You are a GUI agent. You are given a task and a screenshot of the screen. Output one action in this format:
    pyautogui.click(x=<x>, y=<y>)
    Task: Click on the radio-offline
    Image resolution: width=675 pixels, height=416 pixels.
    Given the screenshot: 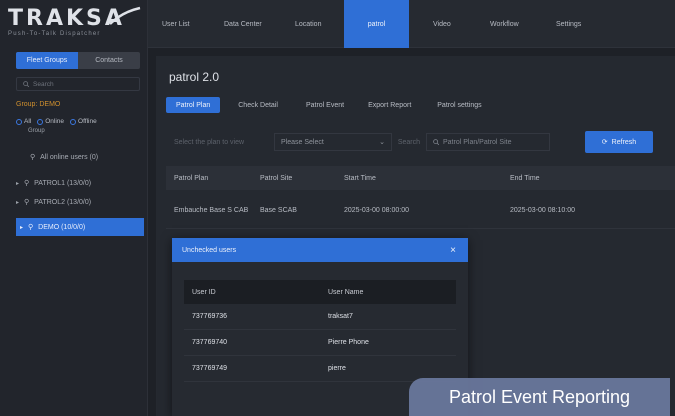 What is the action you would take?
    pyautogui.click(x=73, y=121)
    